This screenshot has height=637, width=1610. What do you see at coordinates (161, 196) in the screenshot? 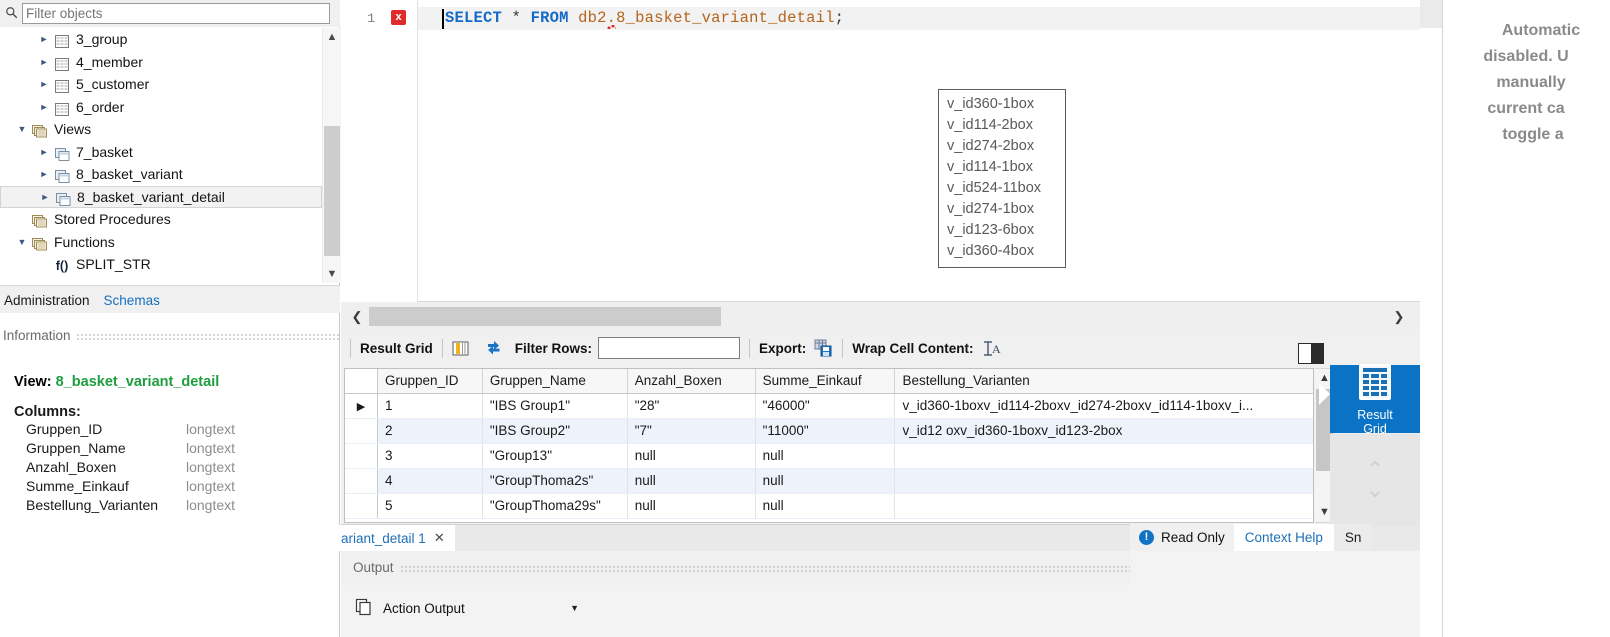
I see `tree-item-8-basket-variant-detail: ► 8_basket_variant_detail` at bounding box center [161, 196].